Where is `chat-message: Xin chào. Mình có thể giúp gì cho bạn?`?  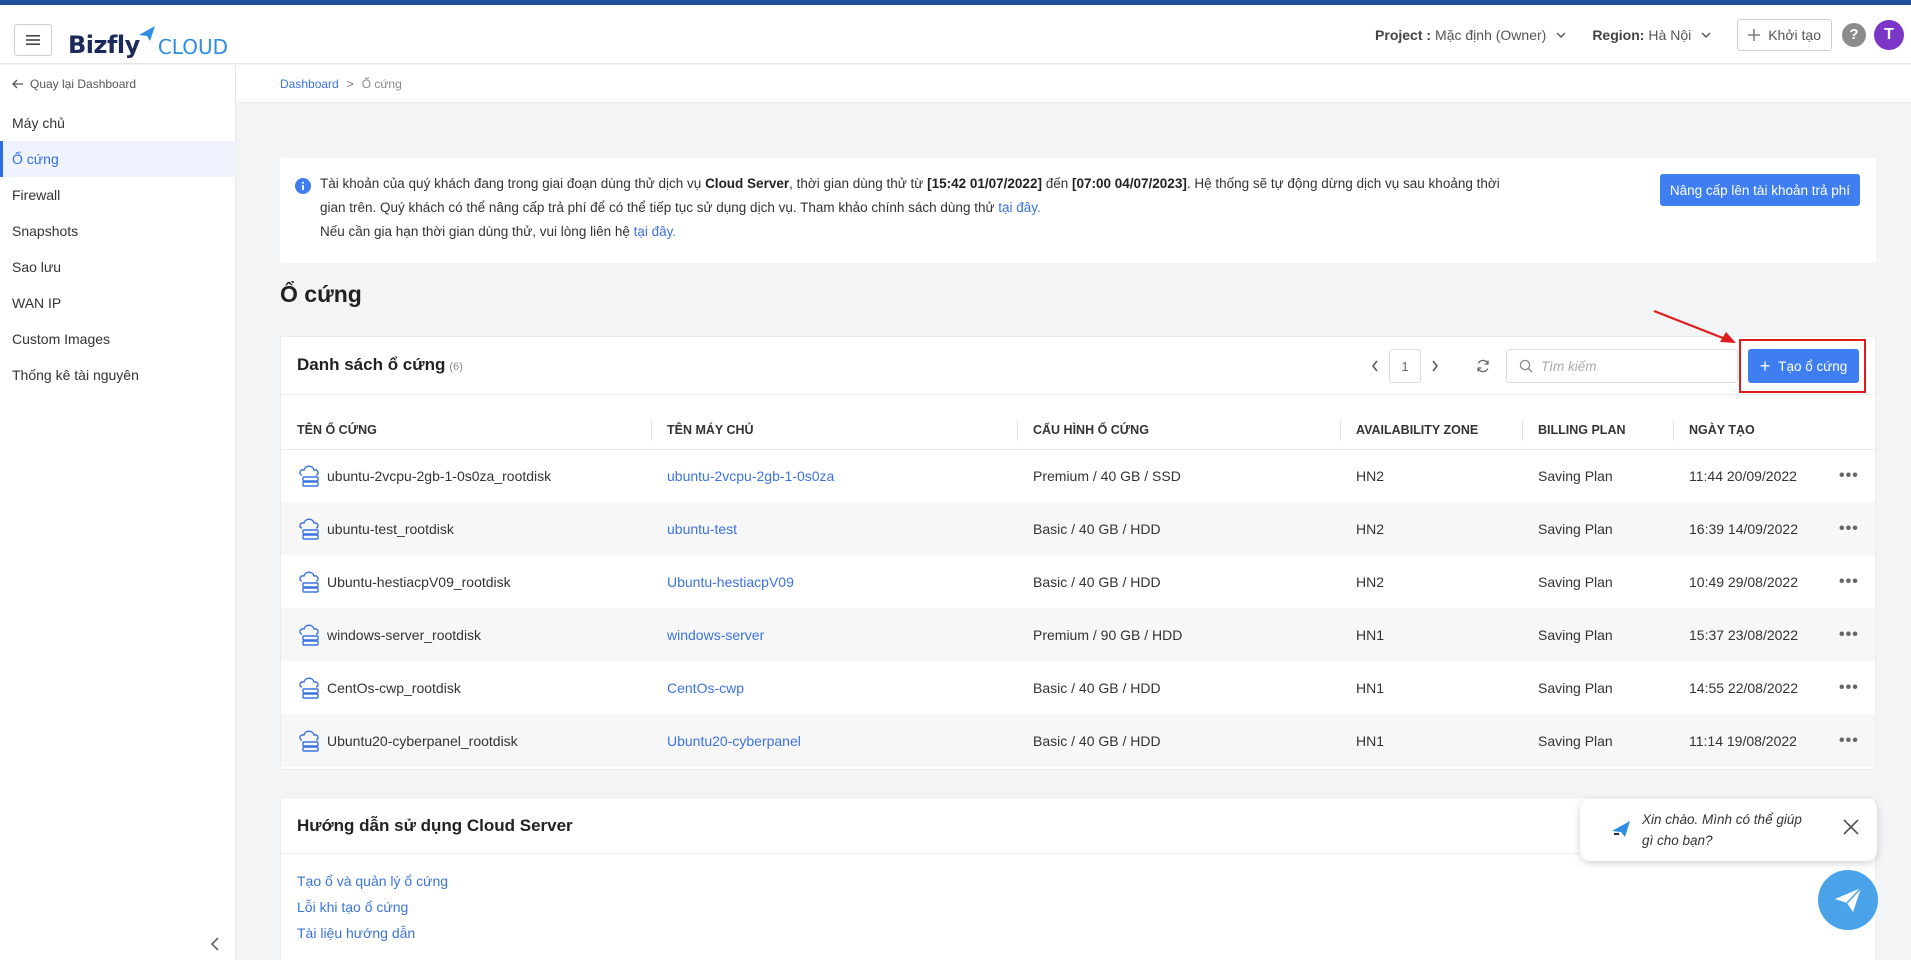
chat-message: Xin chào. Mình có thể giúp gì cho bạn? is located at coordinates (1722, 830).